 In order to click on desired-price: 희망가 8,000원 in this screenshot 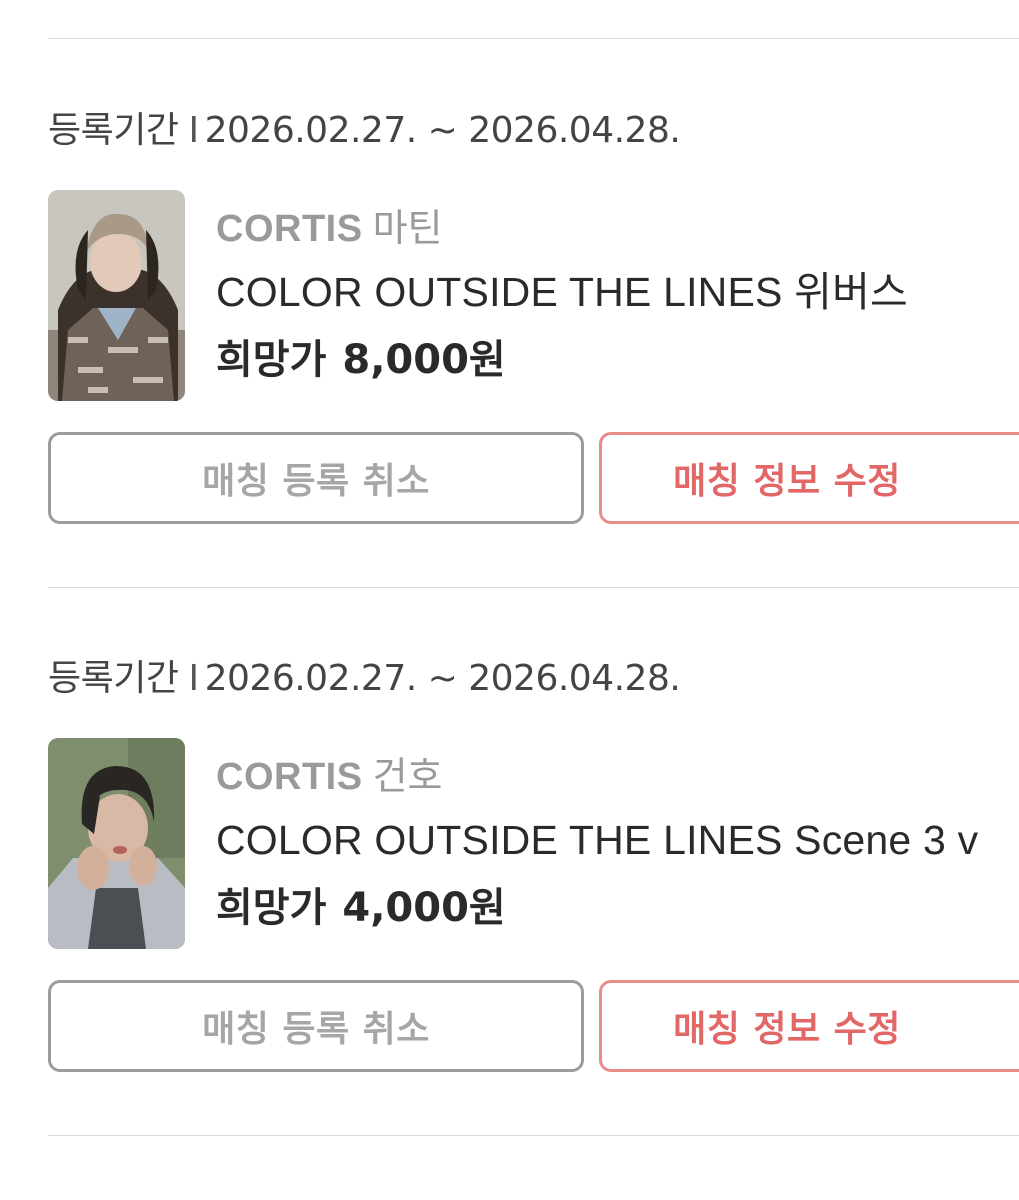, I will do `click(617, 360)`.